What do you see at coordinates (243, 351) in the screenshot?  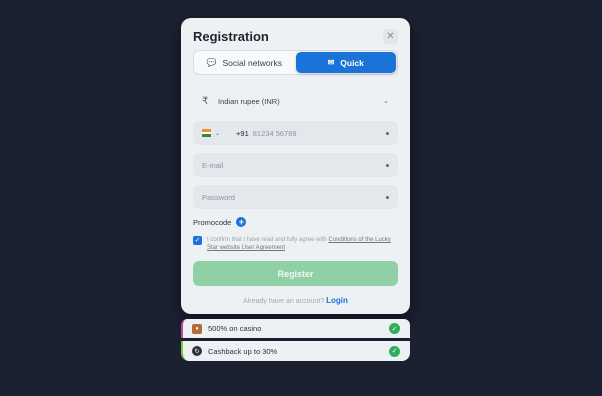 I see `bonus-cashback-label: Cashback up to 30%` at bounding box center [243, 351].